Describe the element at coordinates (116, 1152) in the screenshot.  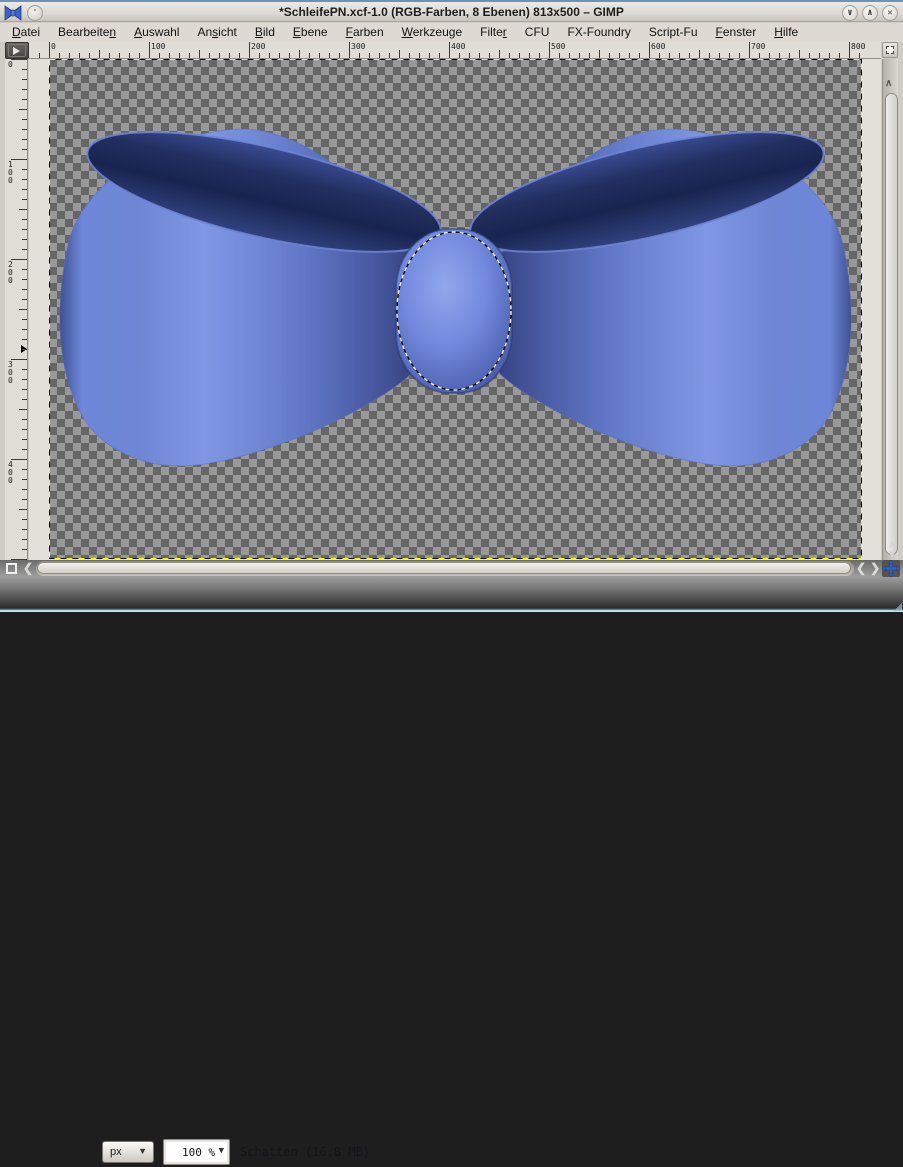
I see `unit-value: px` at that location.